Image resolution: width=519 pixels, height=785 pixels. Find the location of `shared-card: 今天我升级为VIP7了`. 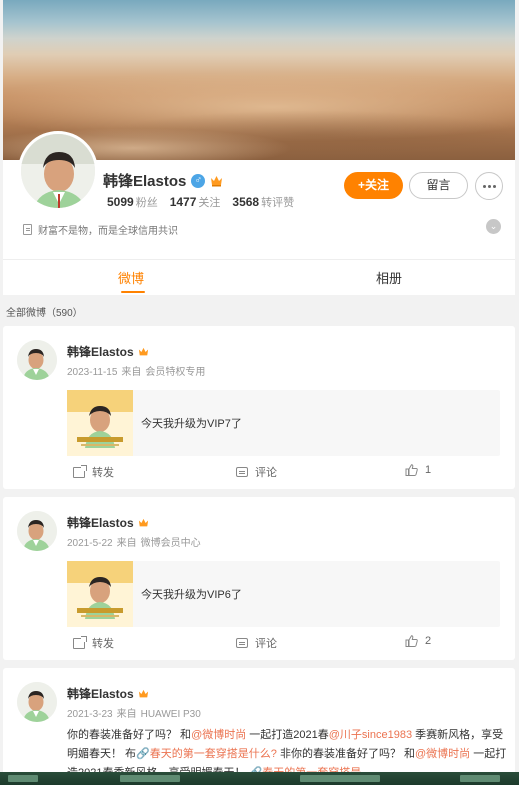

shared-card: 今天我升级为VIP7了 is located at coordinates (283, 423).